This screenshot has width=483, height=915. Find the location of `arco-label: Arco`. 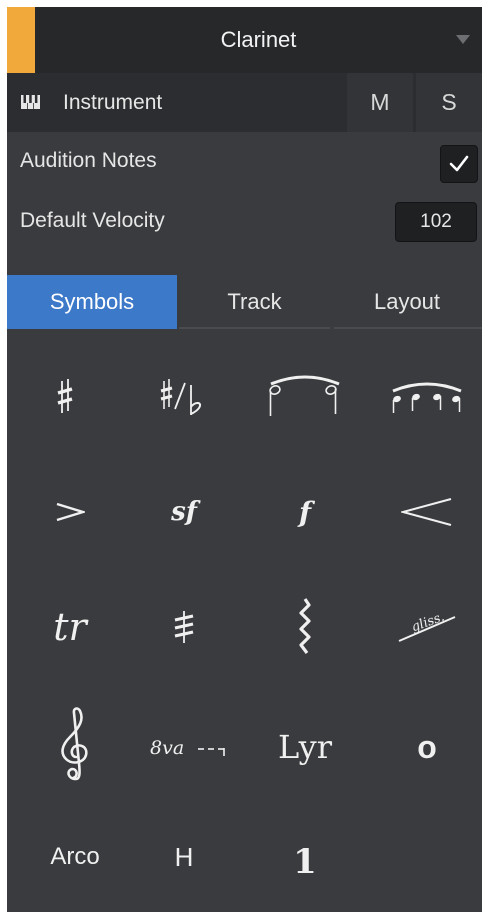

arco-label: Arco is located at coordinates (75, 857).